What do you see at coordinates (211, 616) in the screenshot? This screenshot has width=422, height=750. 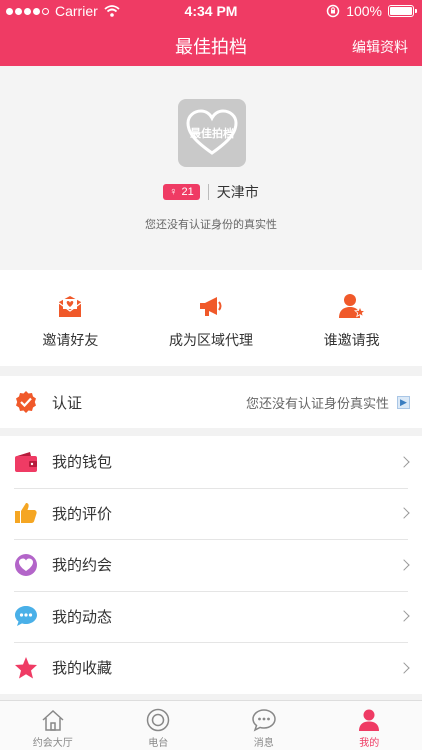 I see `menu-item-moments: 我的动态` at bounding box center [211, 616].